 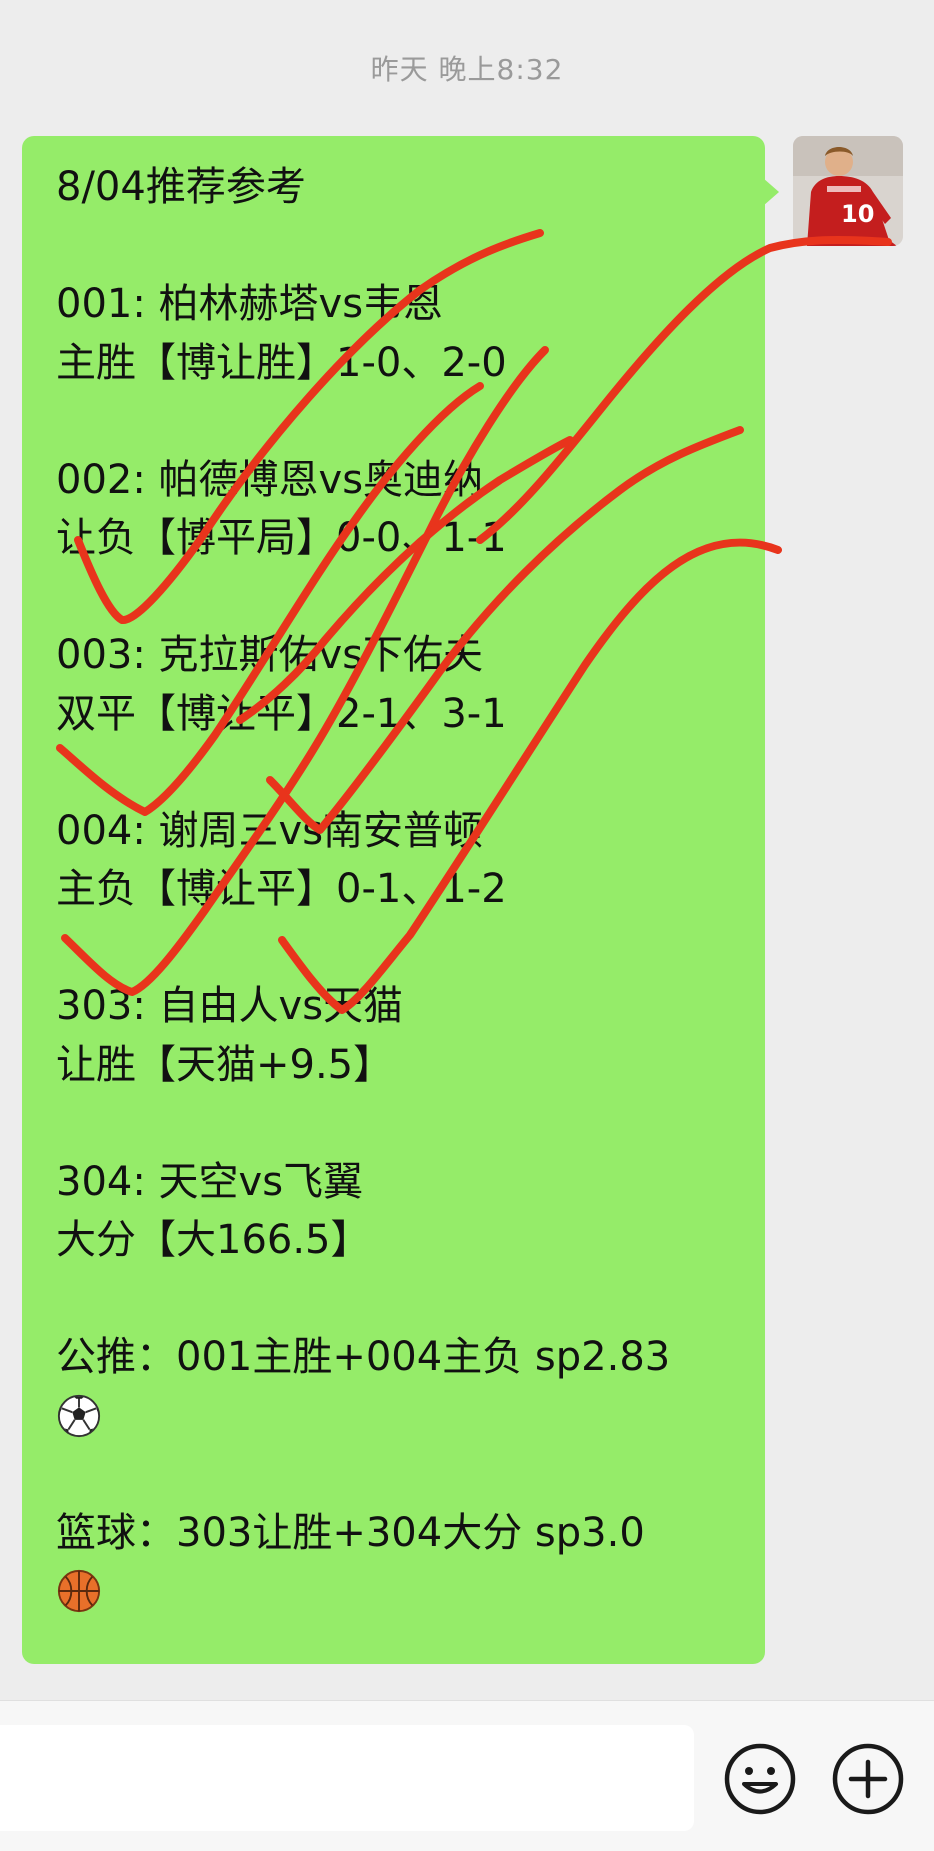 What do you see at coordinates (270, 479) in the screenshot?
I see `match-002-title: 002: 帕德博恩vs奥迪纳` at bounding box center [270, 479].